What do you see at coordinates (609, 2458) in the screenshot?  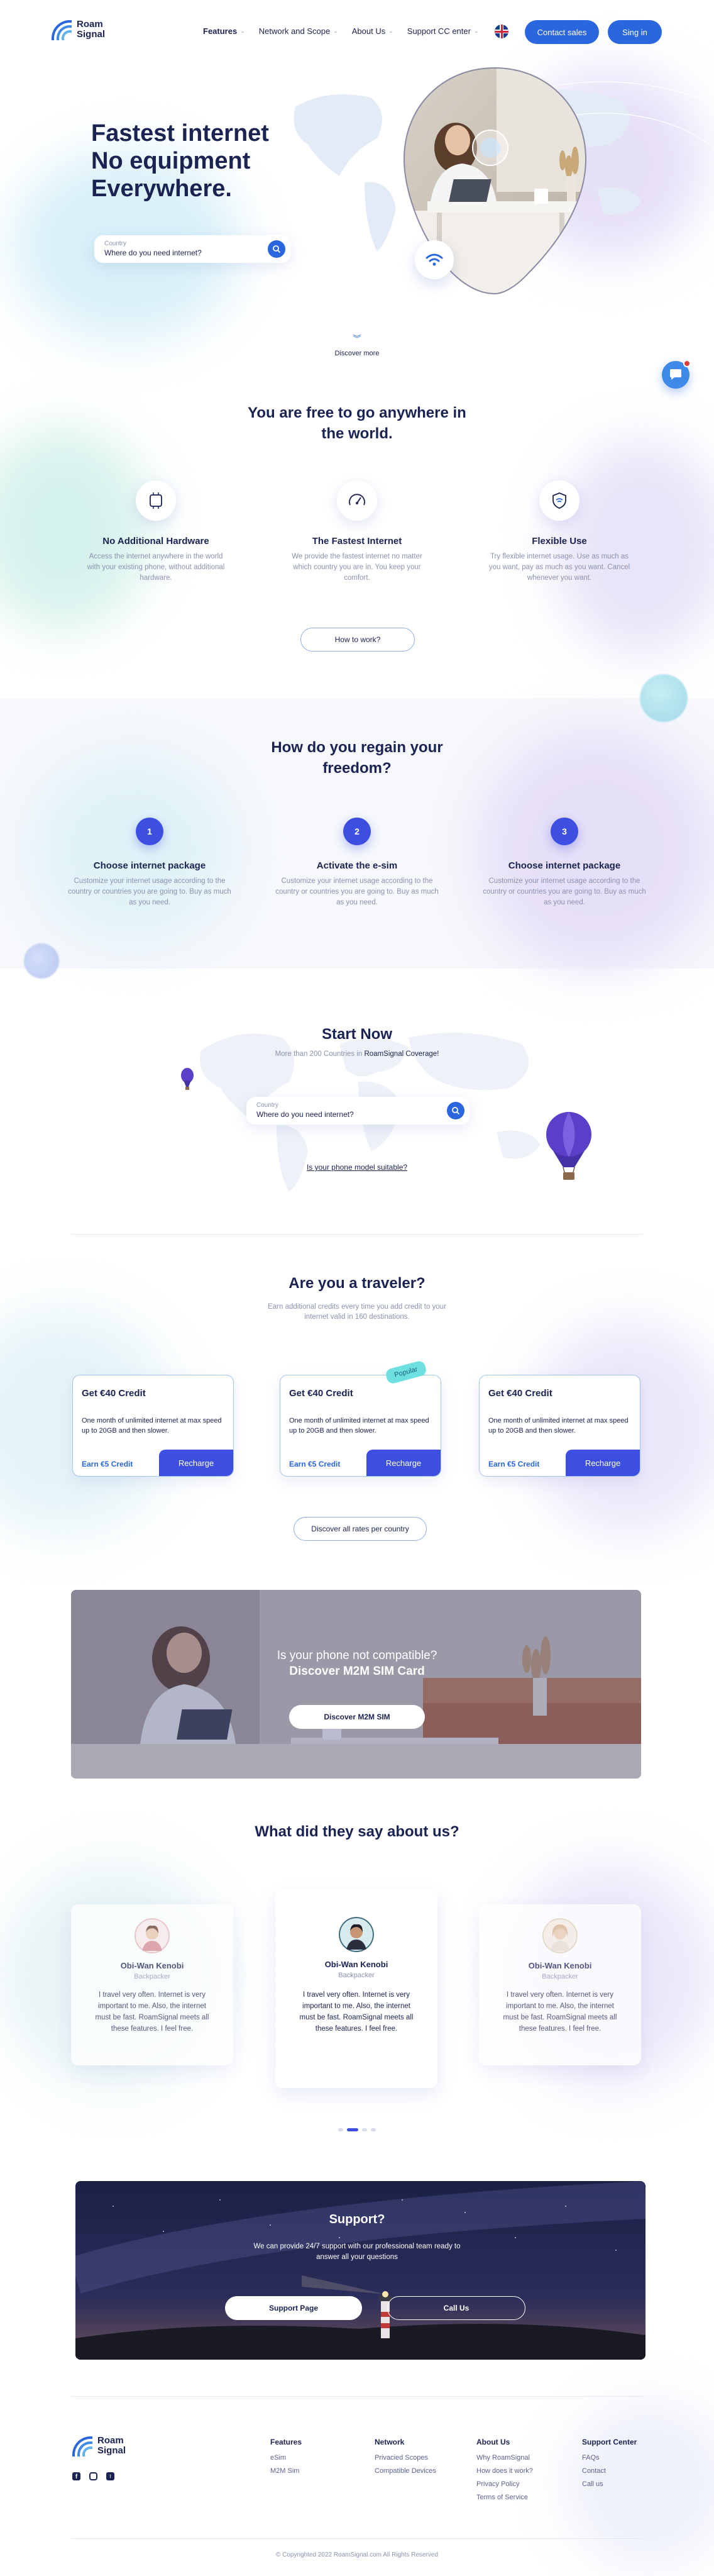 I see `footer-link: FAQs` at bounding box center [609, 2458].